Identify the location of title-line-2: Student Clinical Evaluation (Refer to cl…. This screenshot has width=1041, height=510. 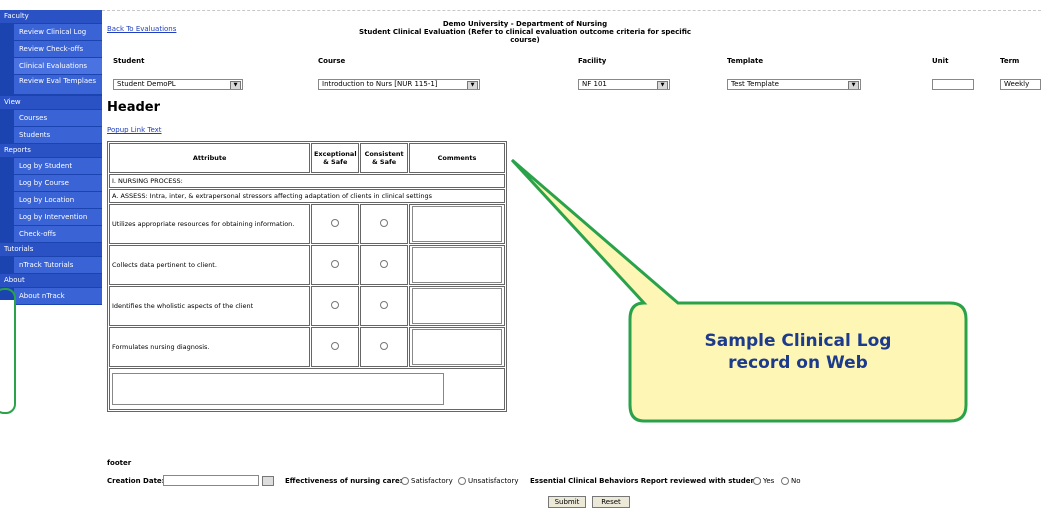
(525, 32).